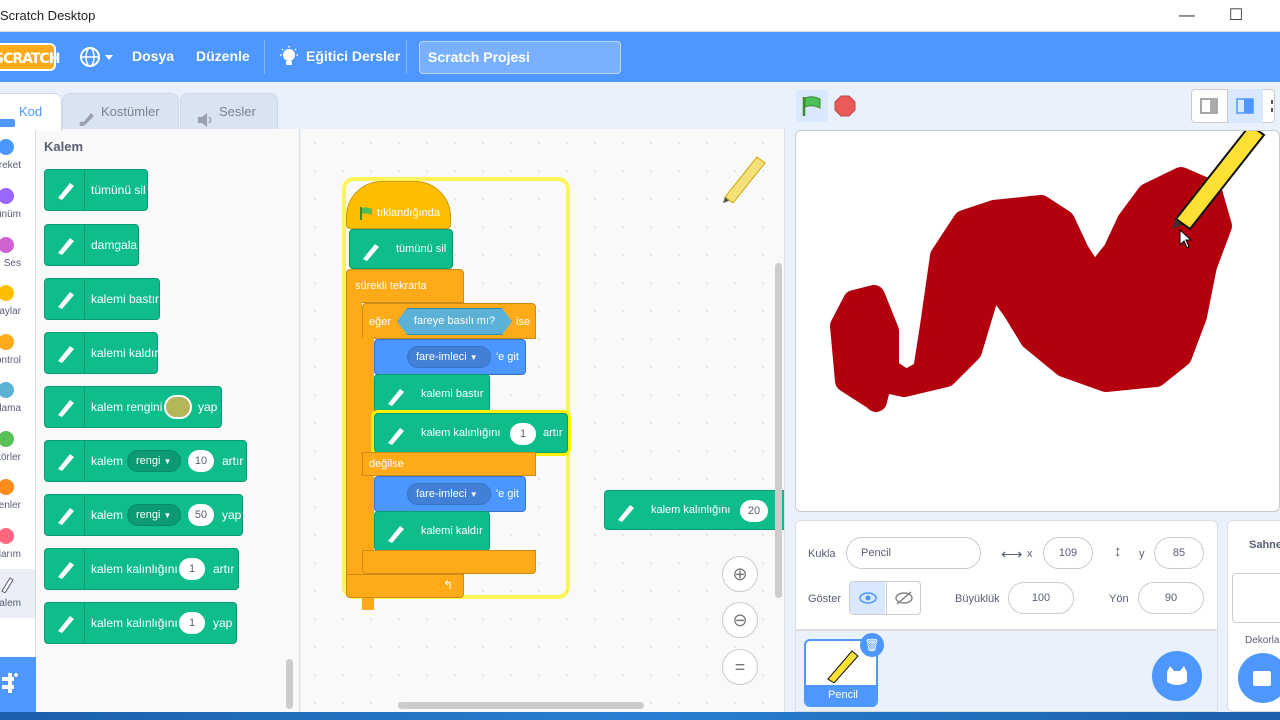  What do you see at coordinates (1187, 16) in the screenshot?
I see `minimize-button: —` at bounding box center [1187, 16].